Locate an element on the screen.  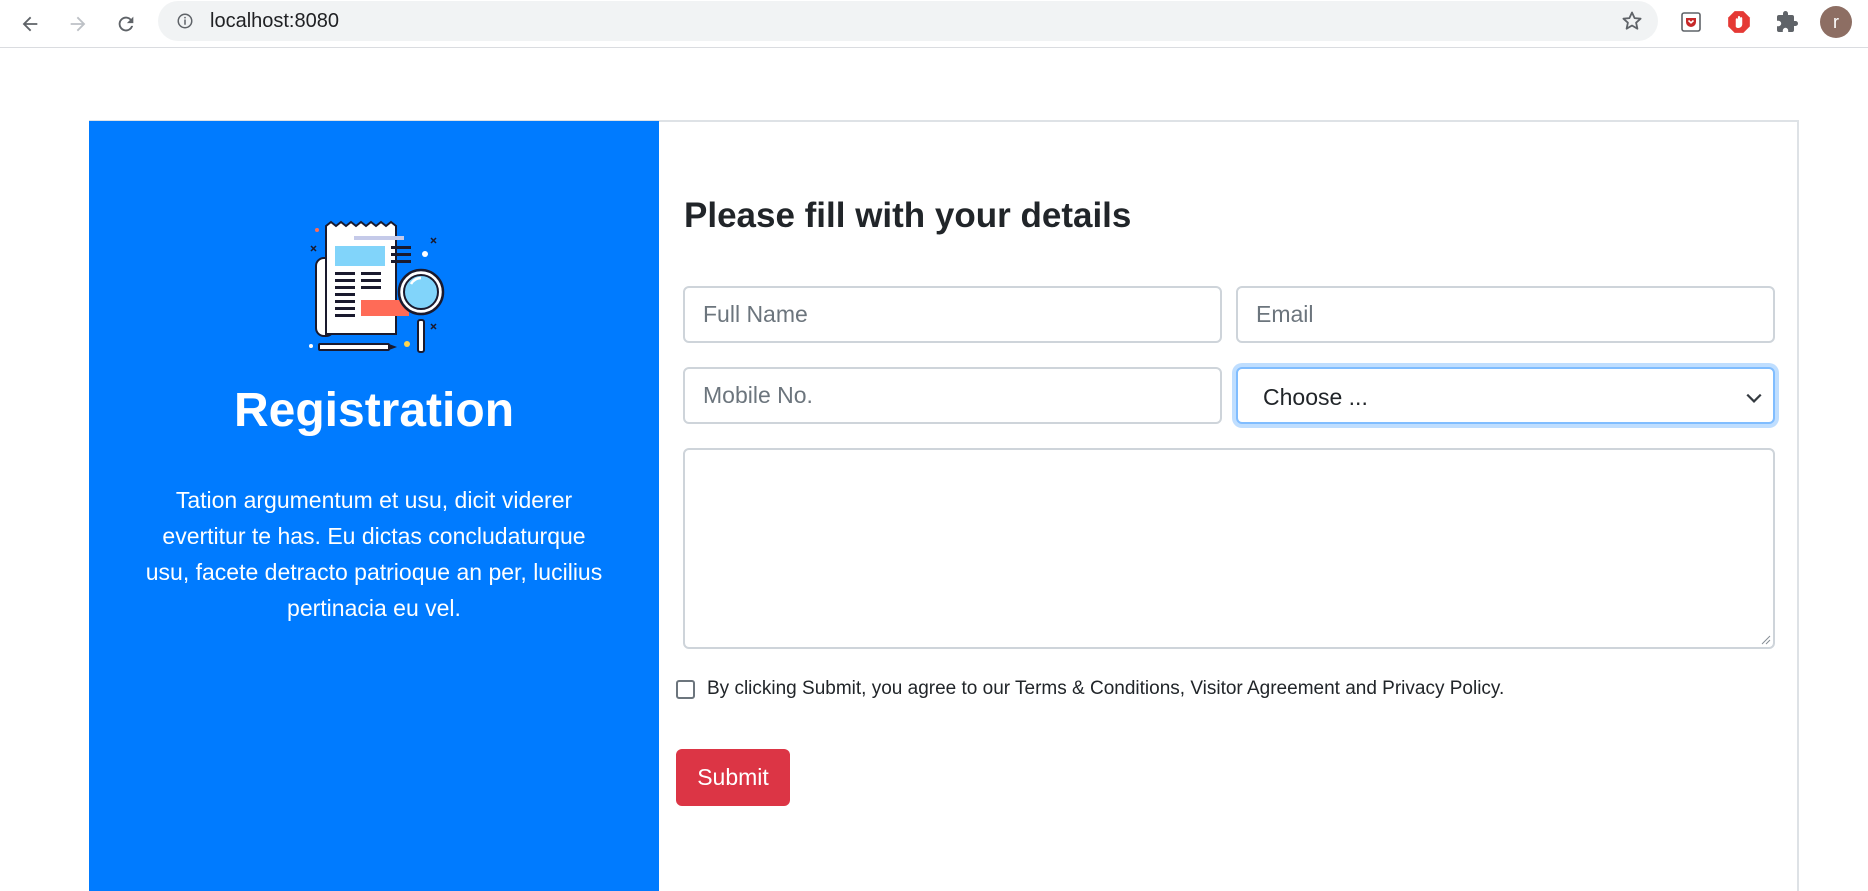
form-heading: Please fill with your details is located at coordinates (908, 215).